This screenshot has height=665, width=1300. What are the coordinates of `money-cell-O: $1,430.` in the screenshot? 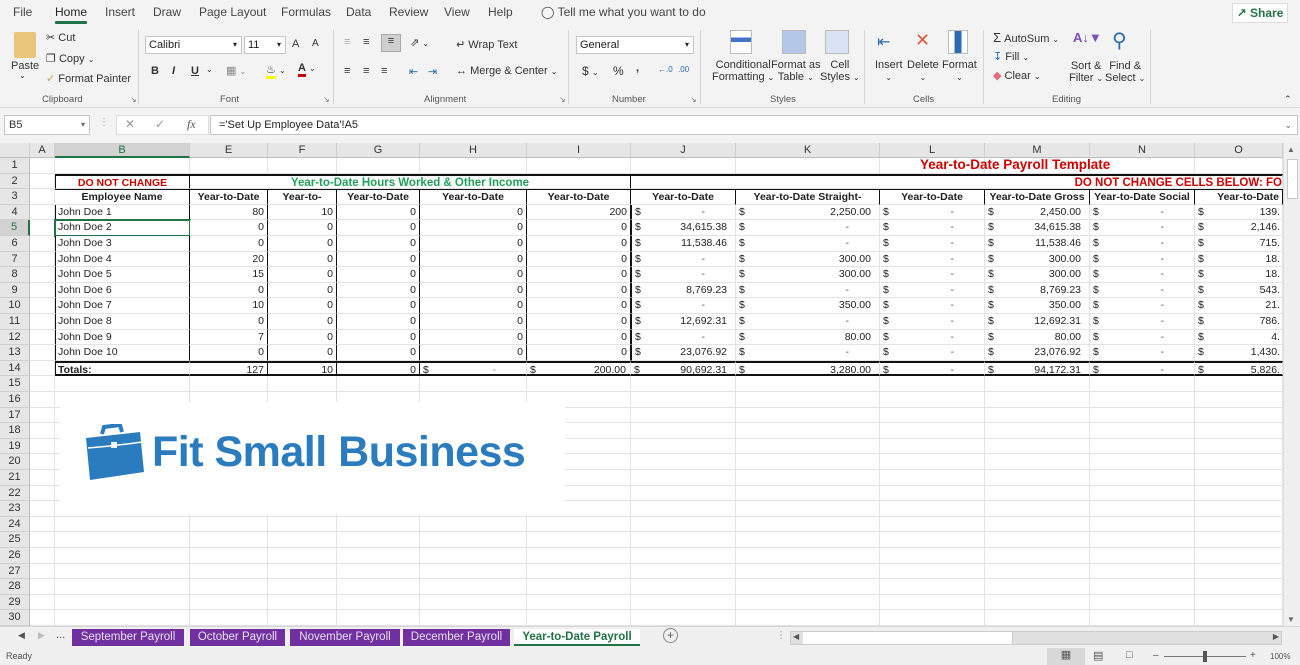 It's located at (1239, 353).